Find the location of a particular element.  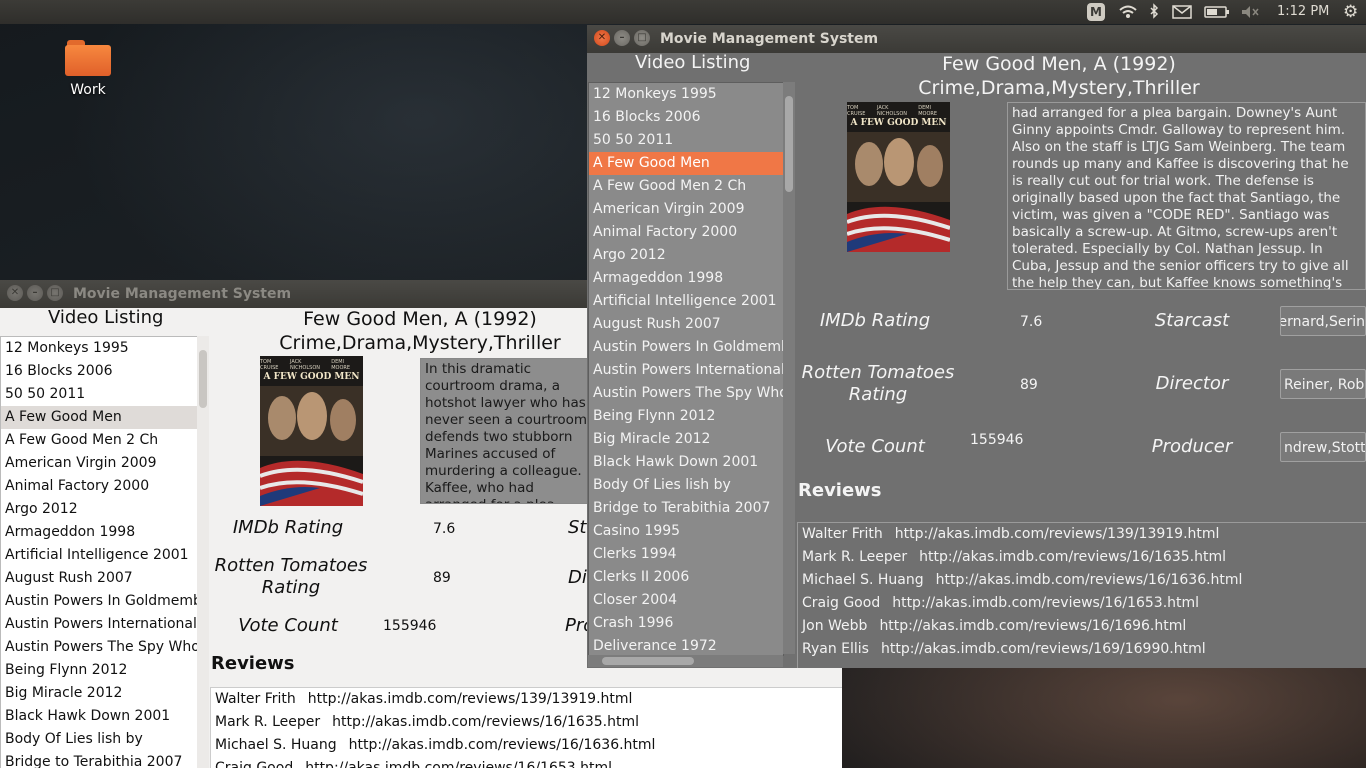

list-item: Clerks II 2006 is located at coordinates (686, 577).